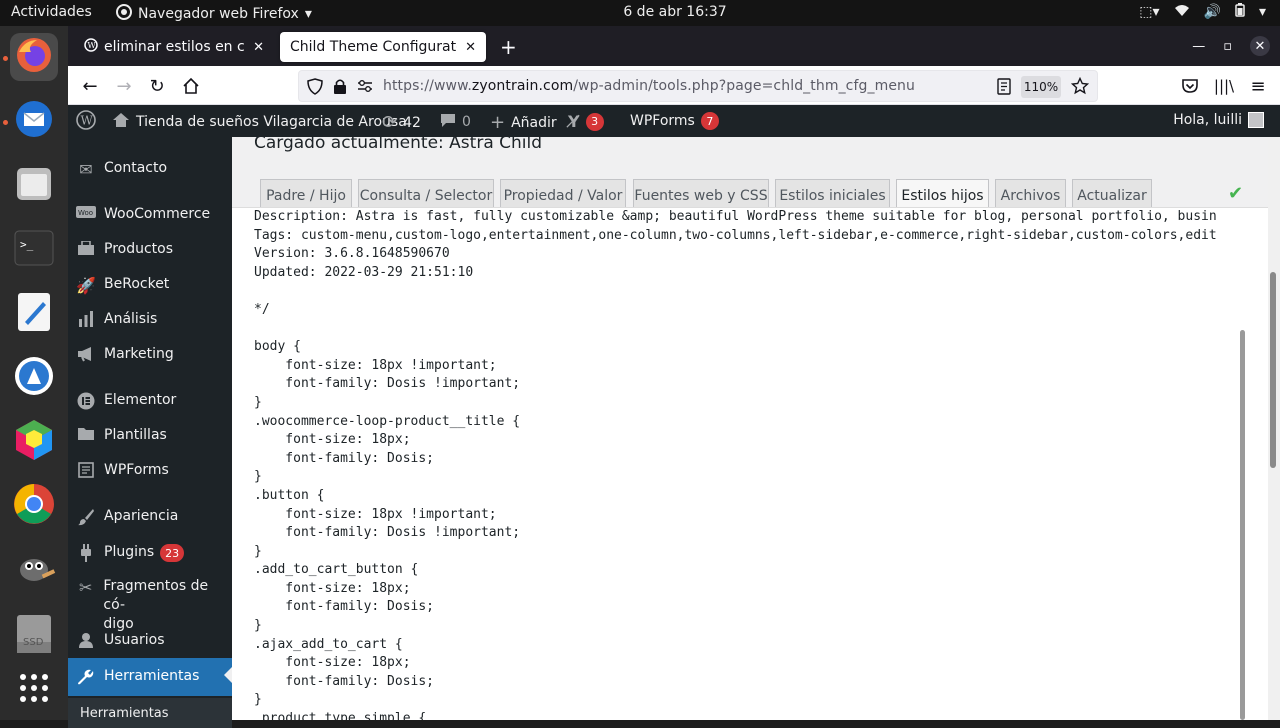 The image size is (1280, 728). I want to click on bookmark-star-icon, so click(1080, 87).